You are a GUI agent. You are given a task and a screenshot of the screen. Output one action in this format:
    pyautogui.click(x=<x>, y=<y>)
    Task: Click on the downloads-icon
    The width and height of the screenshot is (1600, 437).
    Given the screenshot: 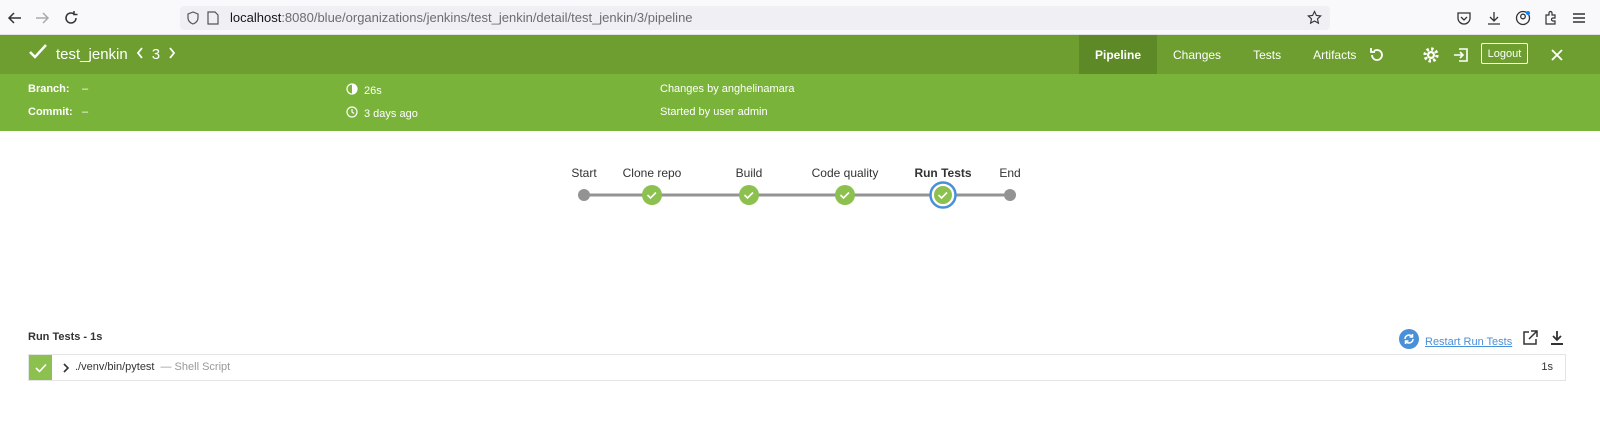 What is the action you would take?
    pyautogui.click(x=1494, y=18)
    